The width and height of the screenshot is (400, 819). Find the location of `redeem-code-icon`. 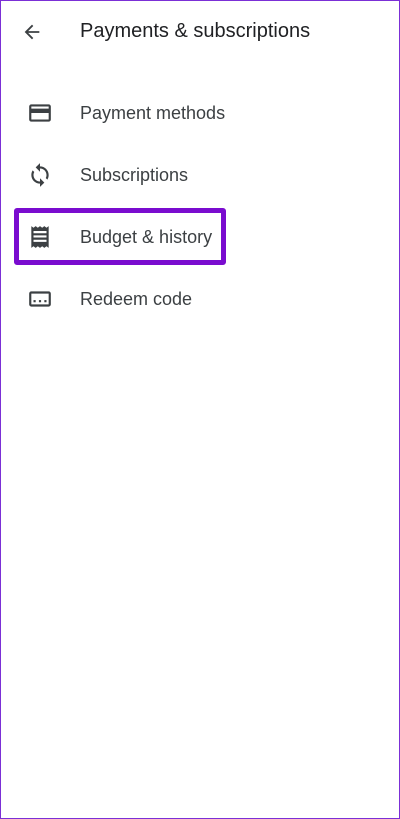

redeem-code-icon is located at coordinates (40, 299).